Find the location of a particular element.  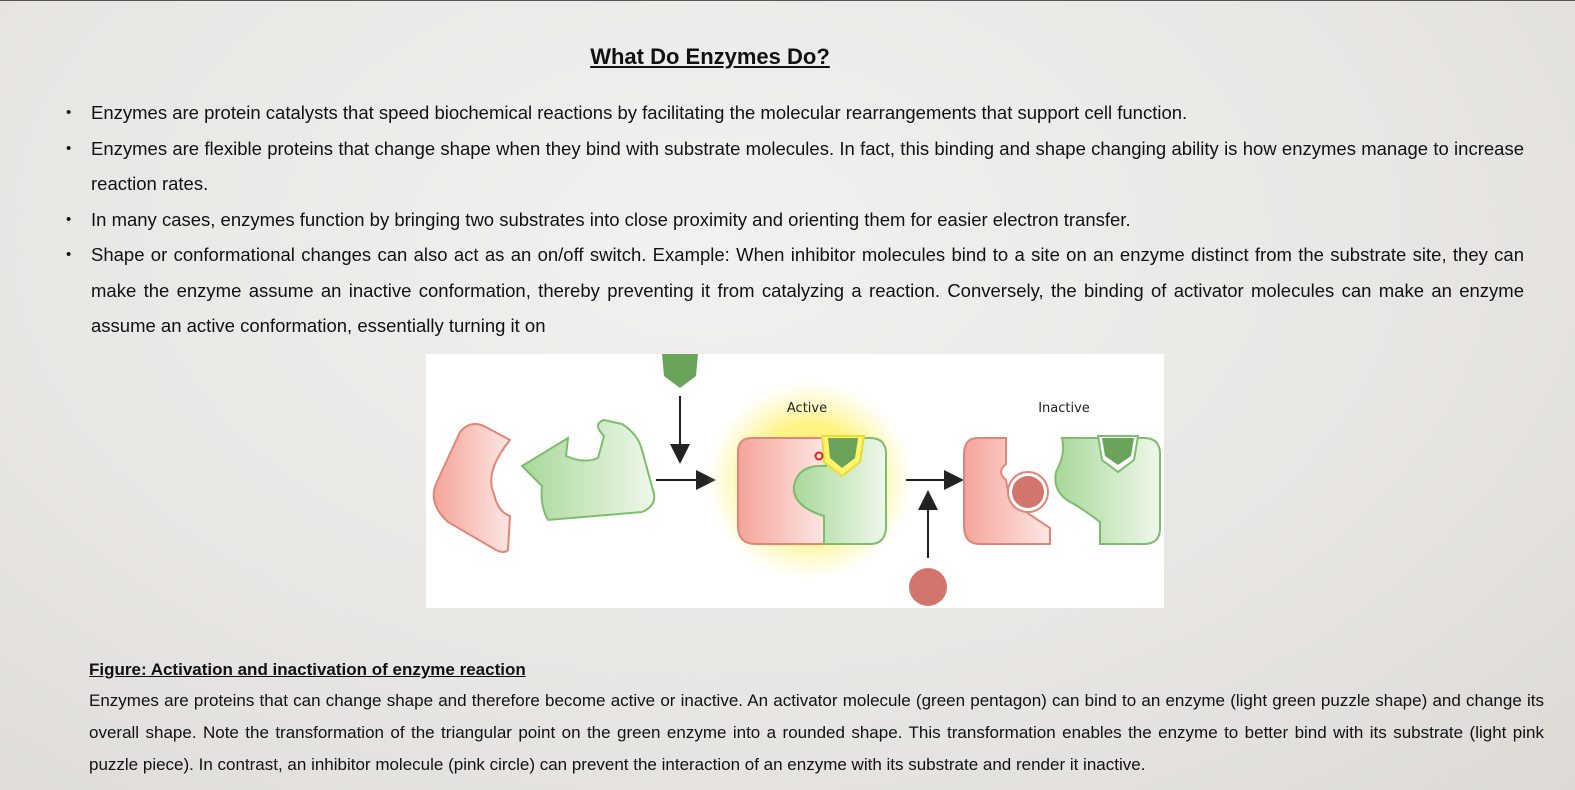

enzyme-diagram: Active Inactive is located at coordinates (796, 480).